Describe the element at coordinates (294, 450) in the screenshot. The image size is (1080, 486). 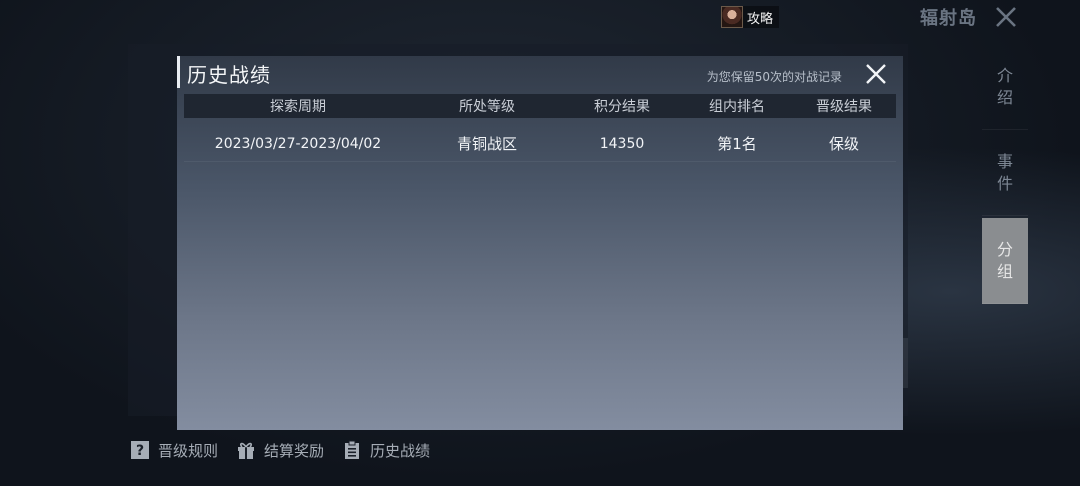
I see `rewards-label: 结算奖励` at that location.